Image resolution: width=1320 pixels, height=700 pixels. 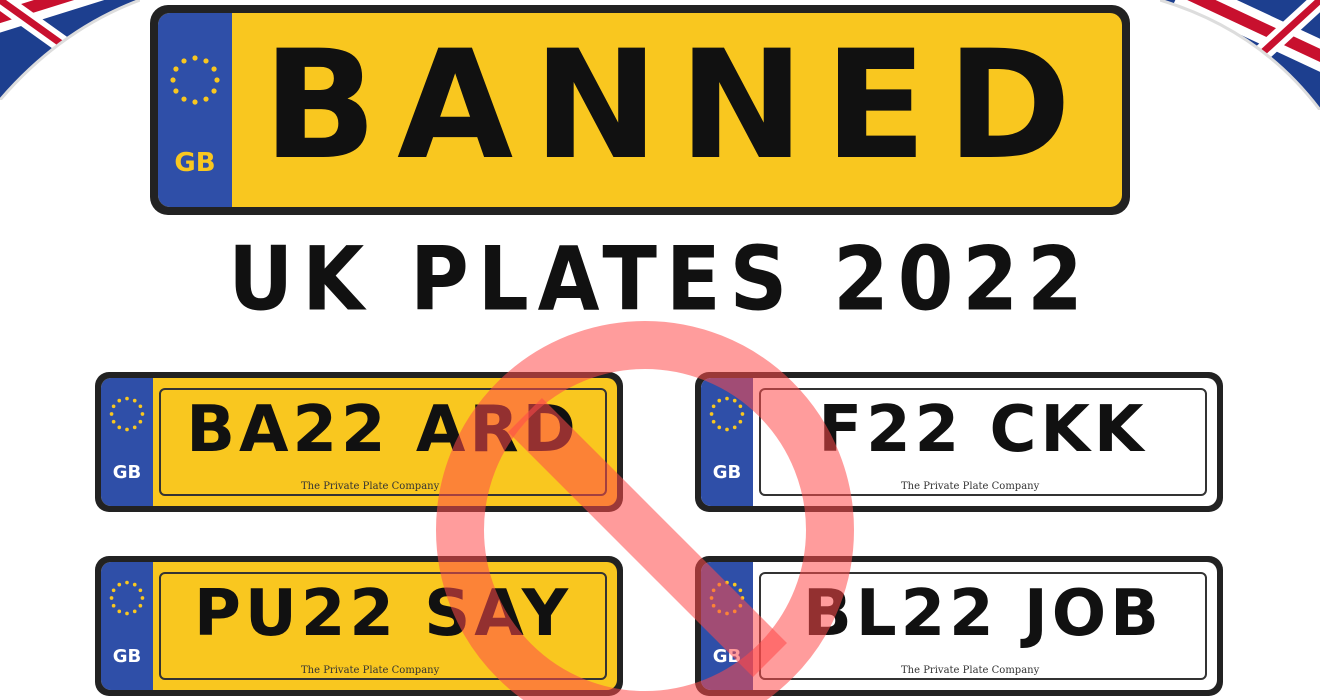 I want to click on plate-registration: PU22 SAY, so click(x=383, y=614).